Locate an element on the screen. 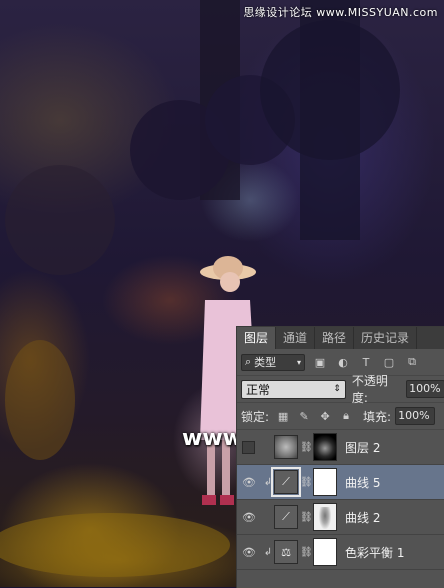 This screenshot has width=444, height=588. tab-history: 历史记录 is located at coordinates (386, 338).